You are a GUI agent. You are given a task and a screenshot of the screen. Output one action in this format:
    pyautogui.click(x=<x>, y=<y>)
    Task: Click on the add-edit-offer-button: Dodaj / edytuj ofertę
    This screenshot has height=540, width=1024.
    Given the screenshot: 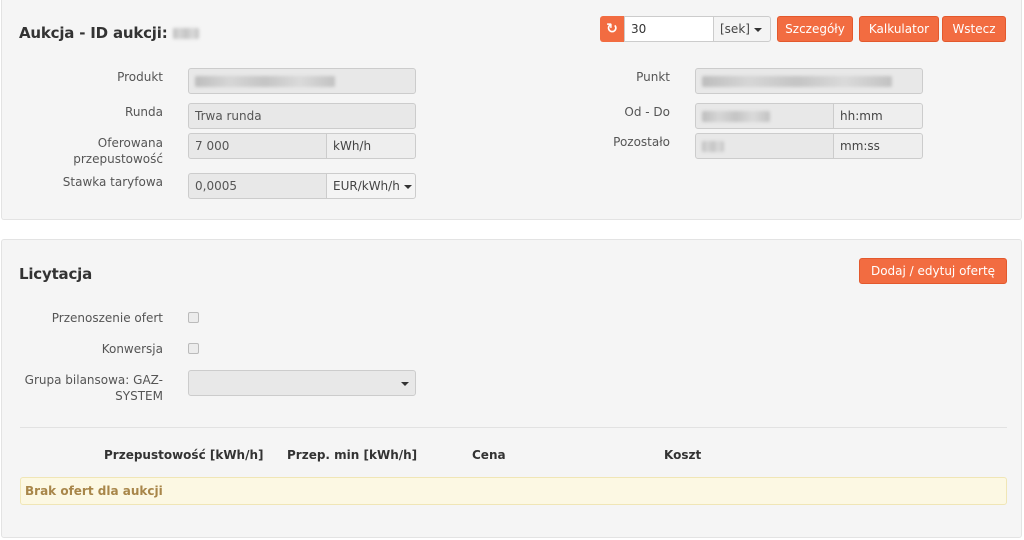 What is the action you would take?
    pyautogui.click(x=933, y=271)
    